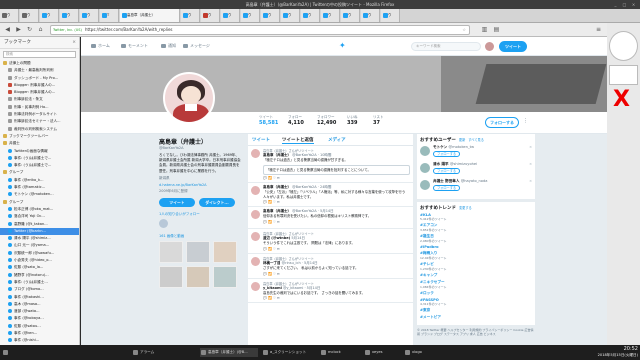 Image resolution: width=640 pixels, height=360 pixels. I want to click on quoted-tweet: 「極左テロは過去」と見る警察当局の認識を批判することについて。, so click(336, 170).